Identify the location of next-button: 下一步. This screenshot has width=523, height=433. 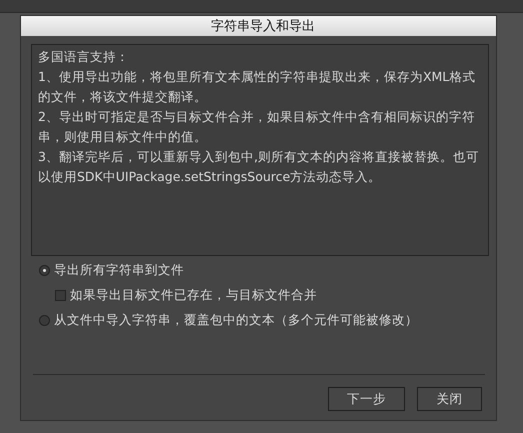
(366, 399).